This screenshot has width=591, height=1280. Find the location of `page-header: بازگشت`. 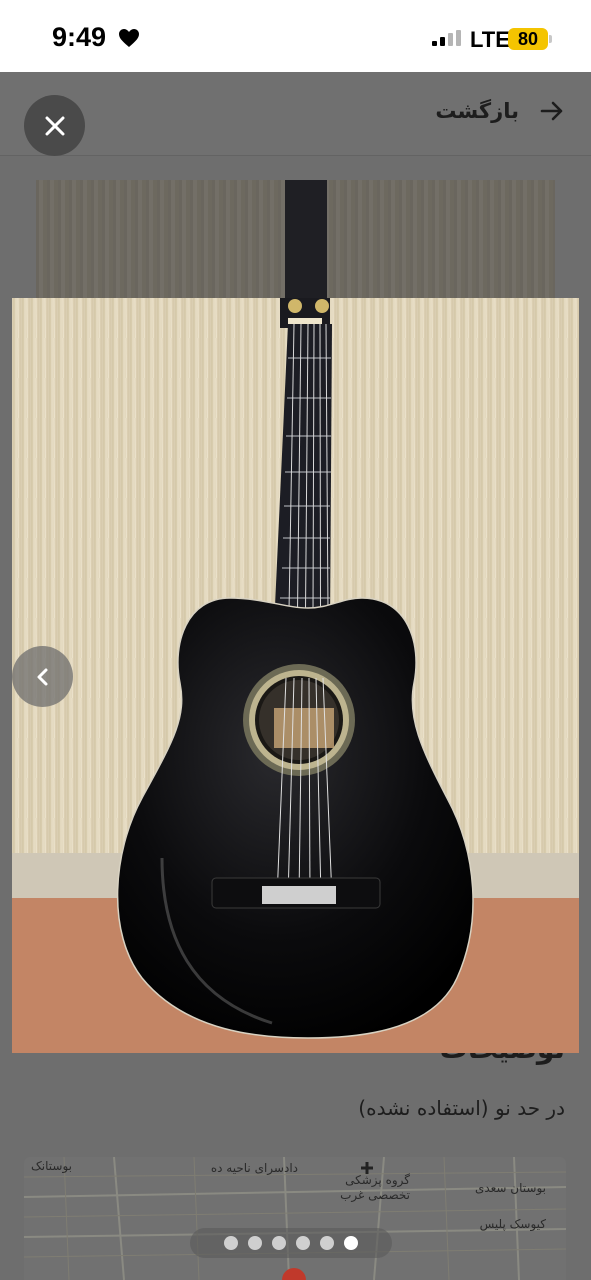

page-header: بازگشت is located at coordinates (295, 114).